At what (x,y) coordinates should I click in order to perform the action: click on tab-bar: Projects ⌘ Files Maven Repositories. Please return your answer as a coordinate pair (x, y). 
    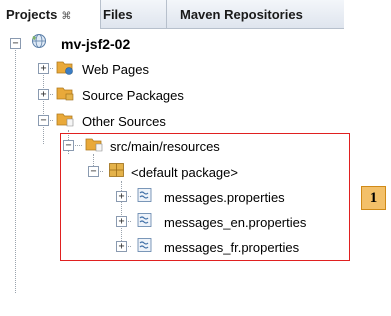
    Looking at the image, I should click on (172, 14).